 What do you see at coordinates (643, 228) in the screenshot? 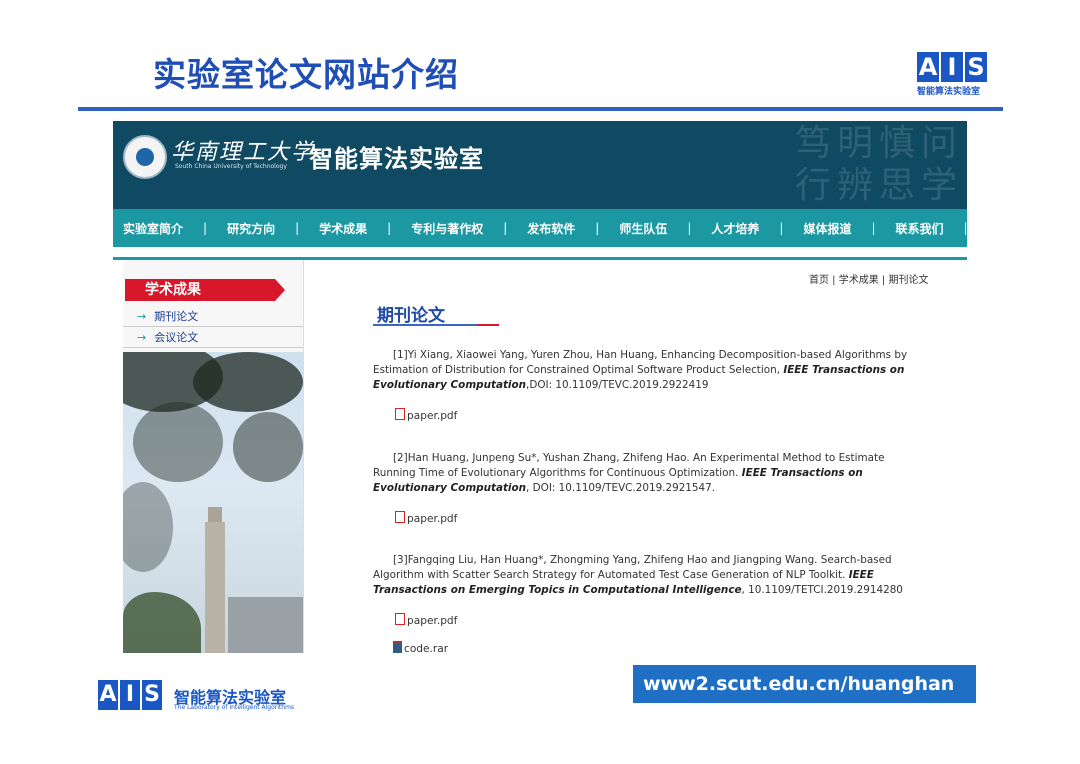
I see `nav-item-team: 师生队伍` at bounding box center [643, 228].